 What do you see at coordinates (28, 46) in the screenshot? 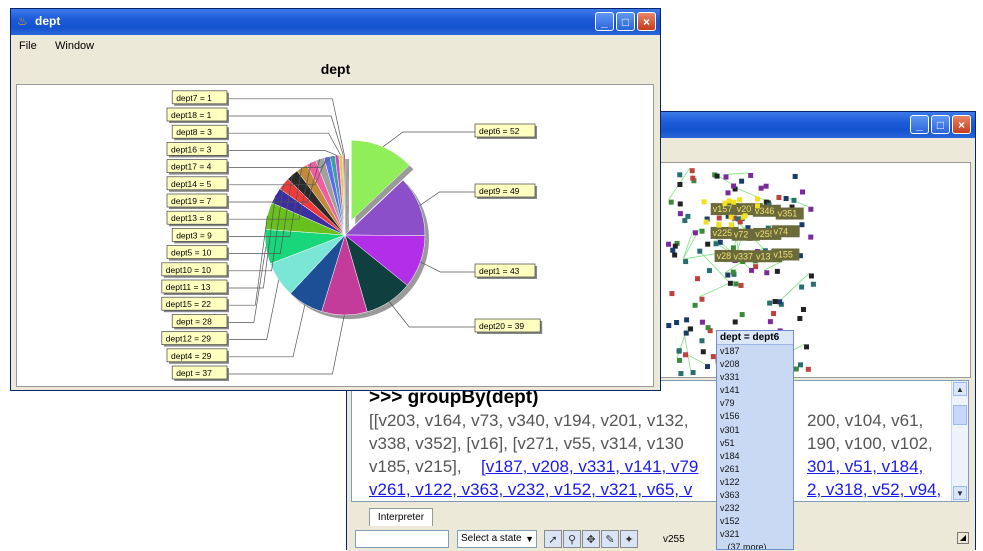
I see `menu-file: File` at bounding box center [28, 46].